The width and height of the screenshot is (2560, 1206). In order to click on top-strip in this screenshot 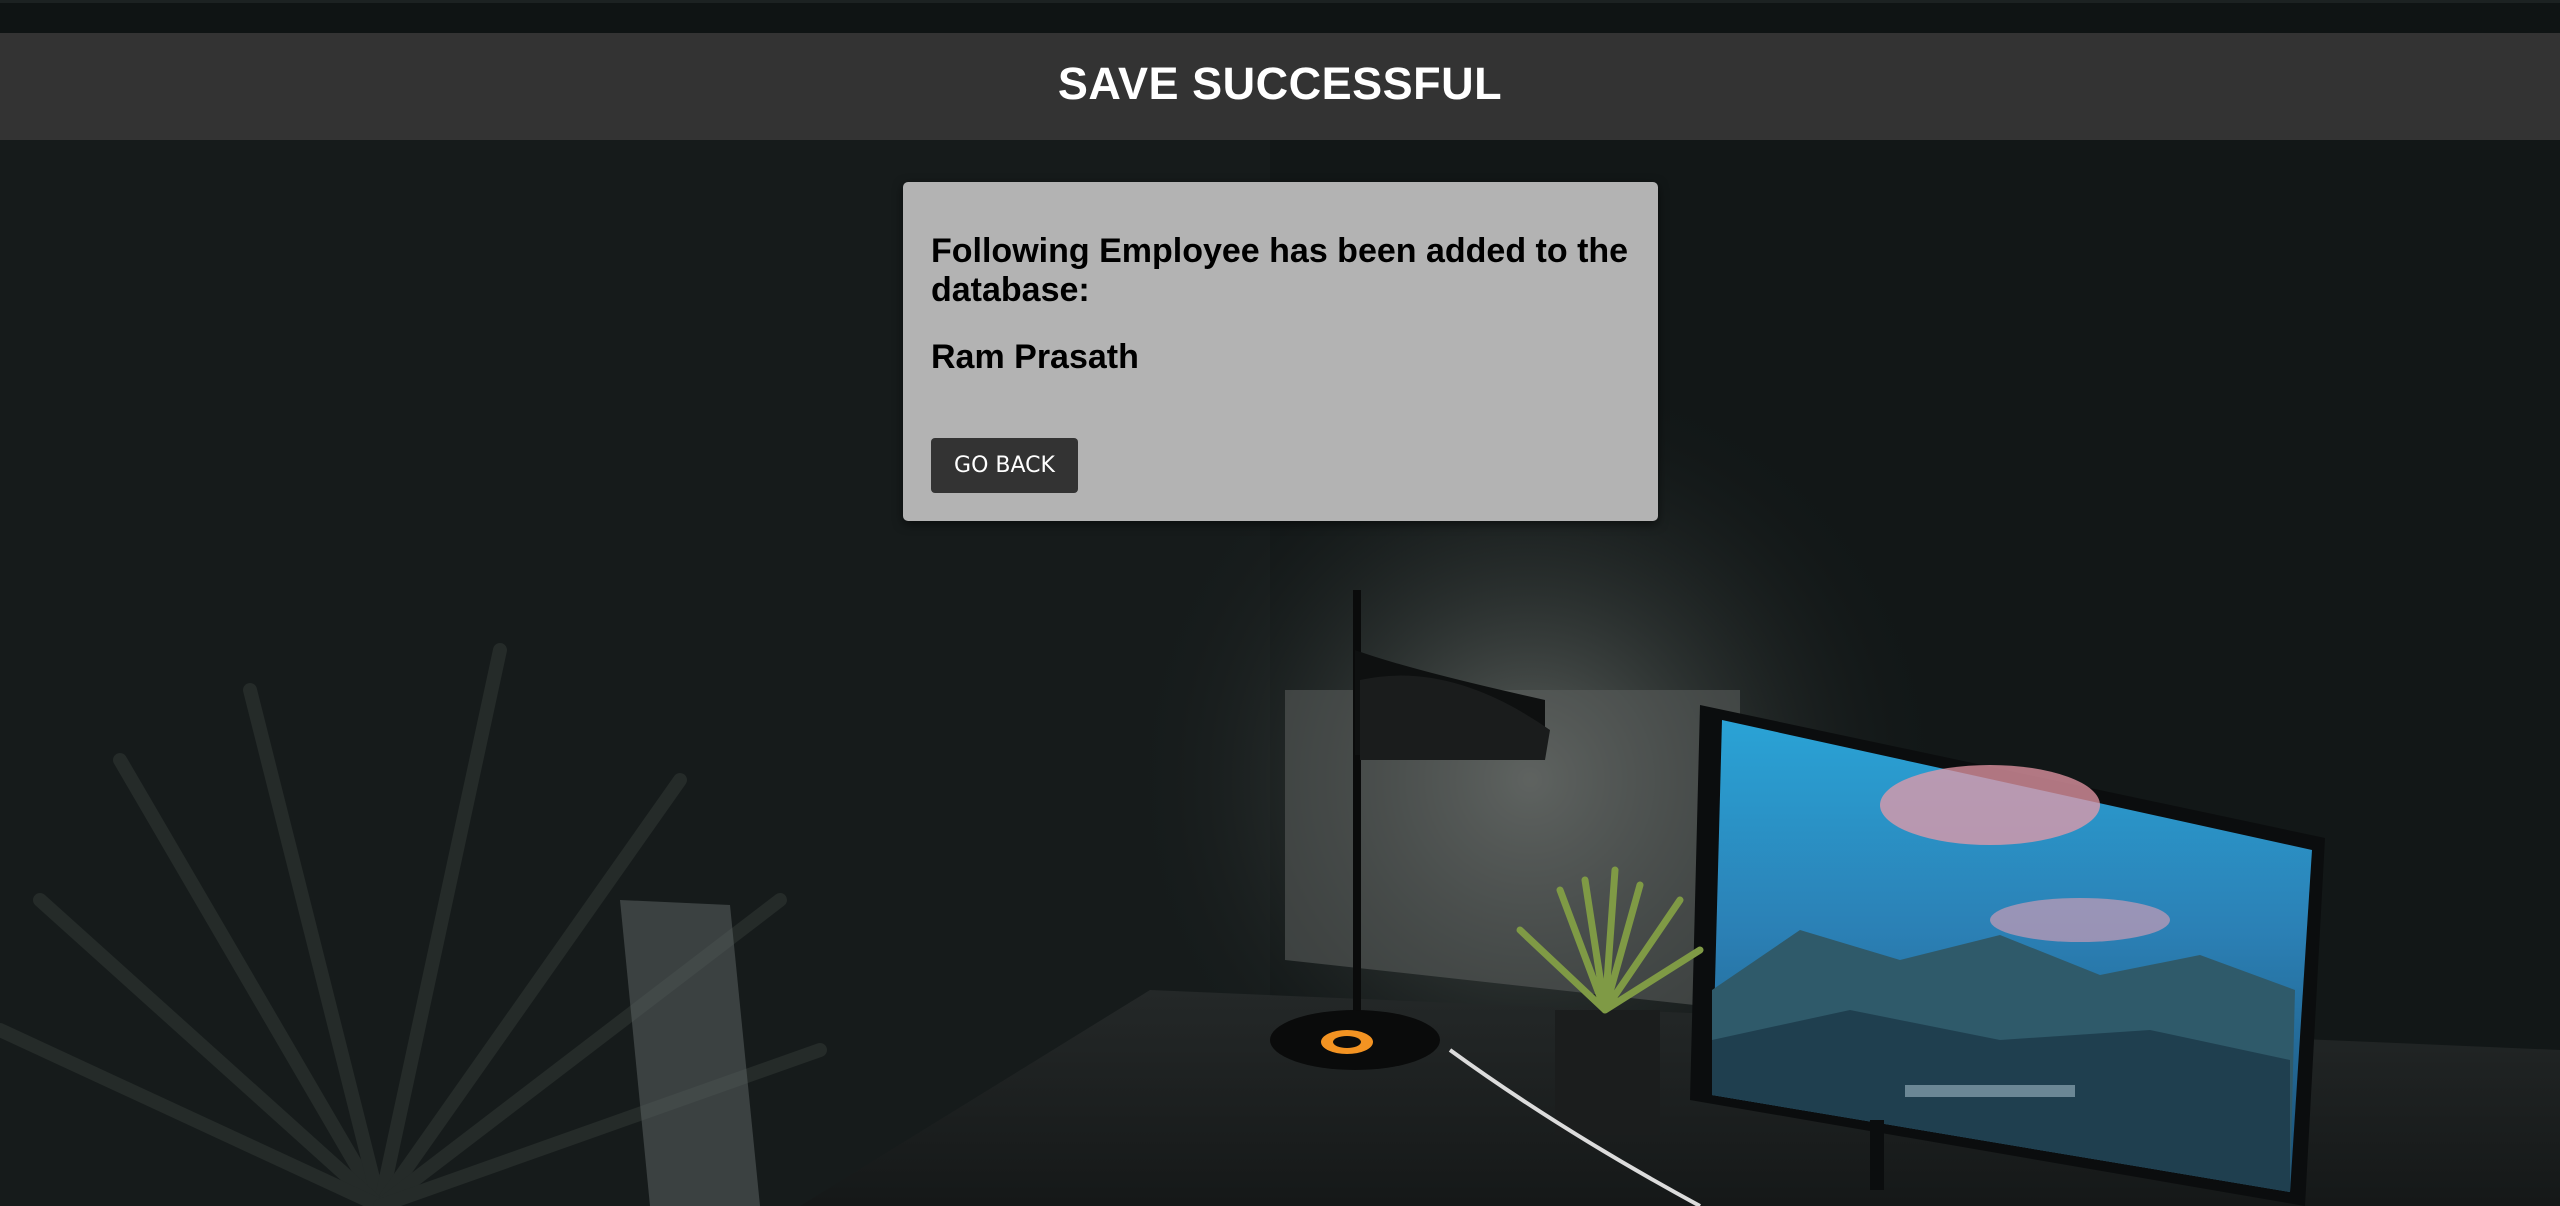, I will do `click(1280, 16)`.